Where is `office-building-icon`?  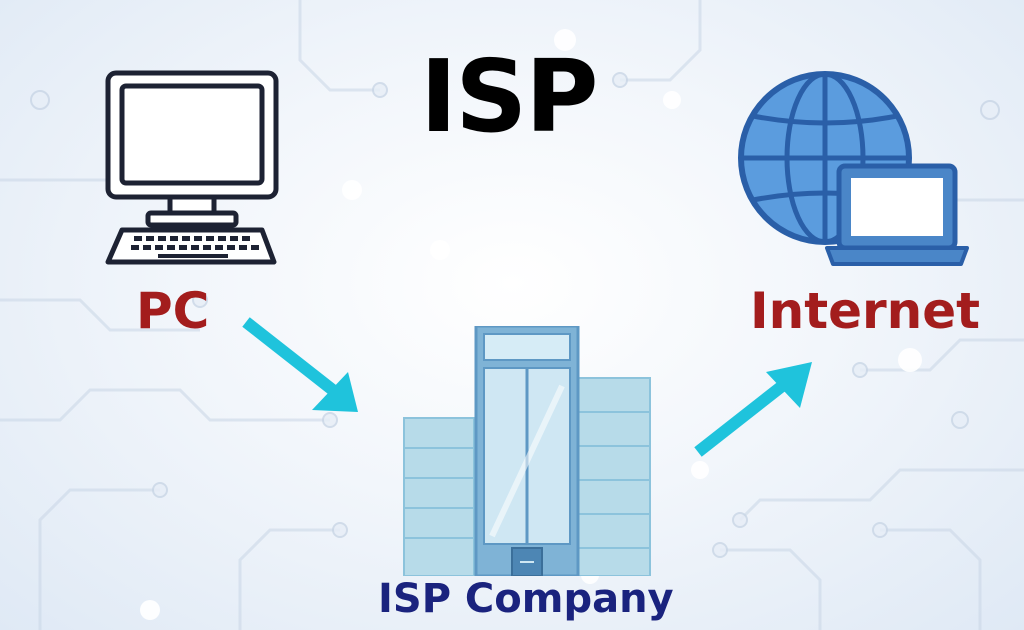 office-building-icon is located at coordinates (527, 451).